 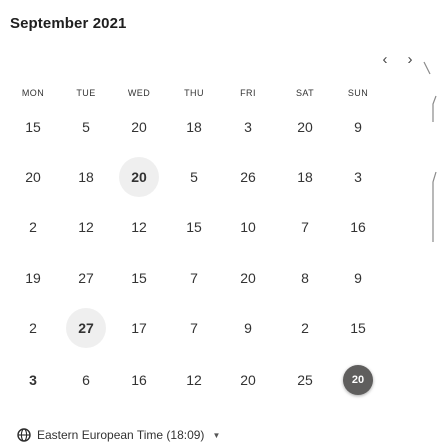 I want to click on day-cell: 10, so click(x=248, y=227).